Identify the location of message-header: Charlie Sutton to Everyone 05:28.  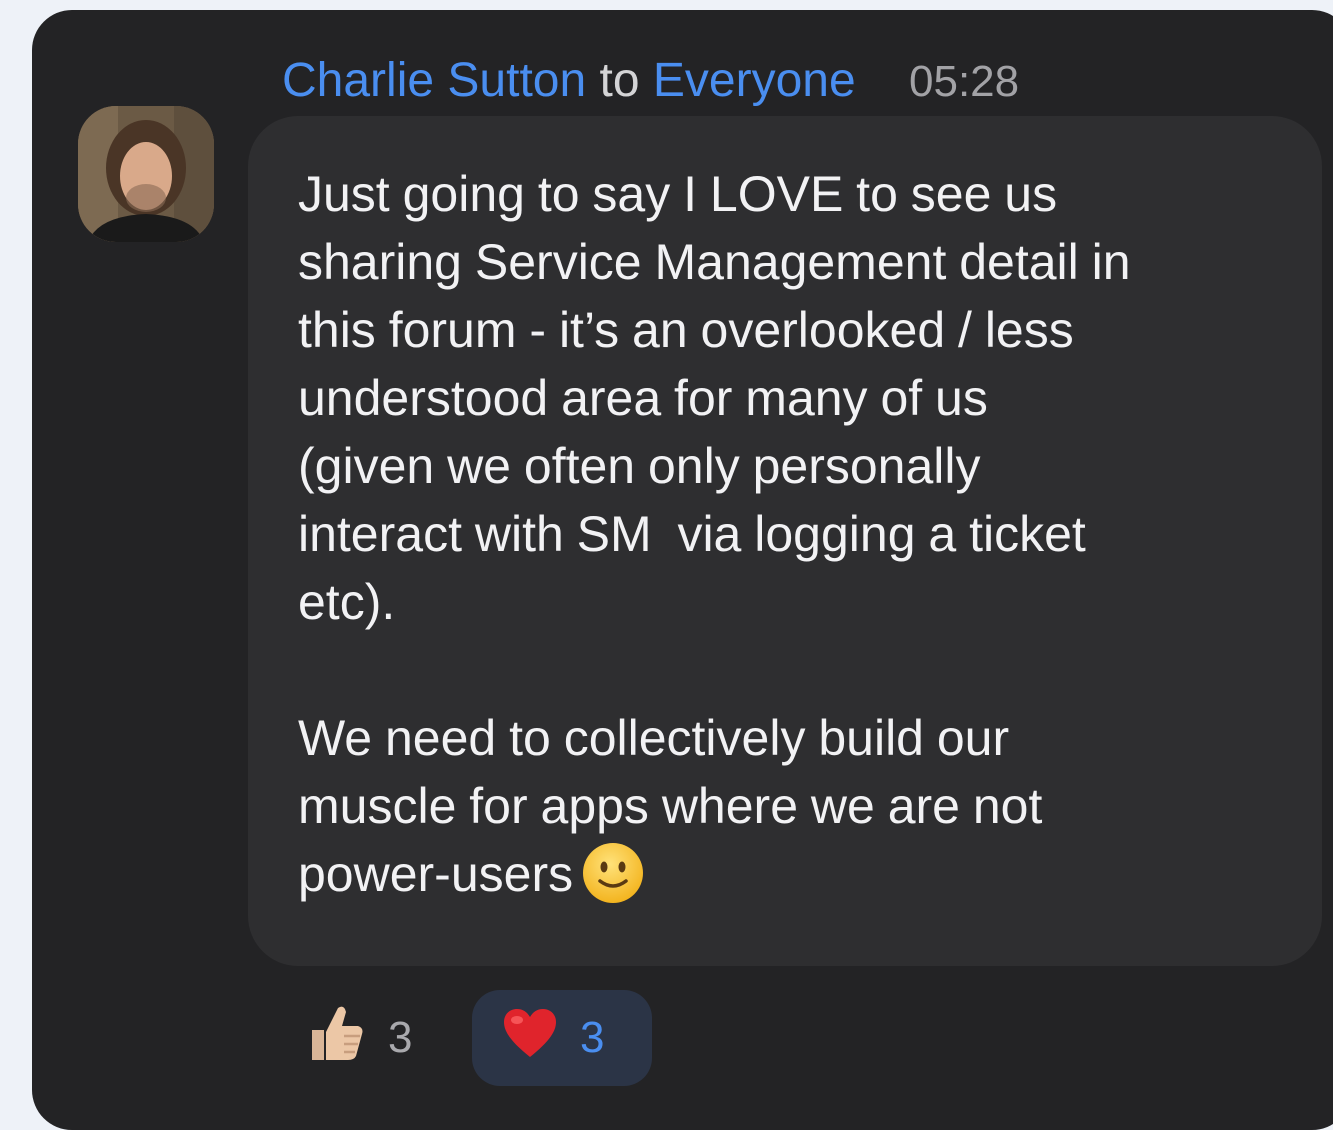
(650, 81).